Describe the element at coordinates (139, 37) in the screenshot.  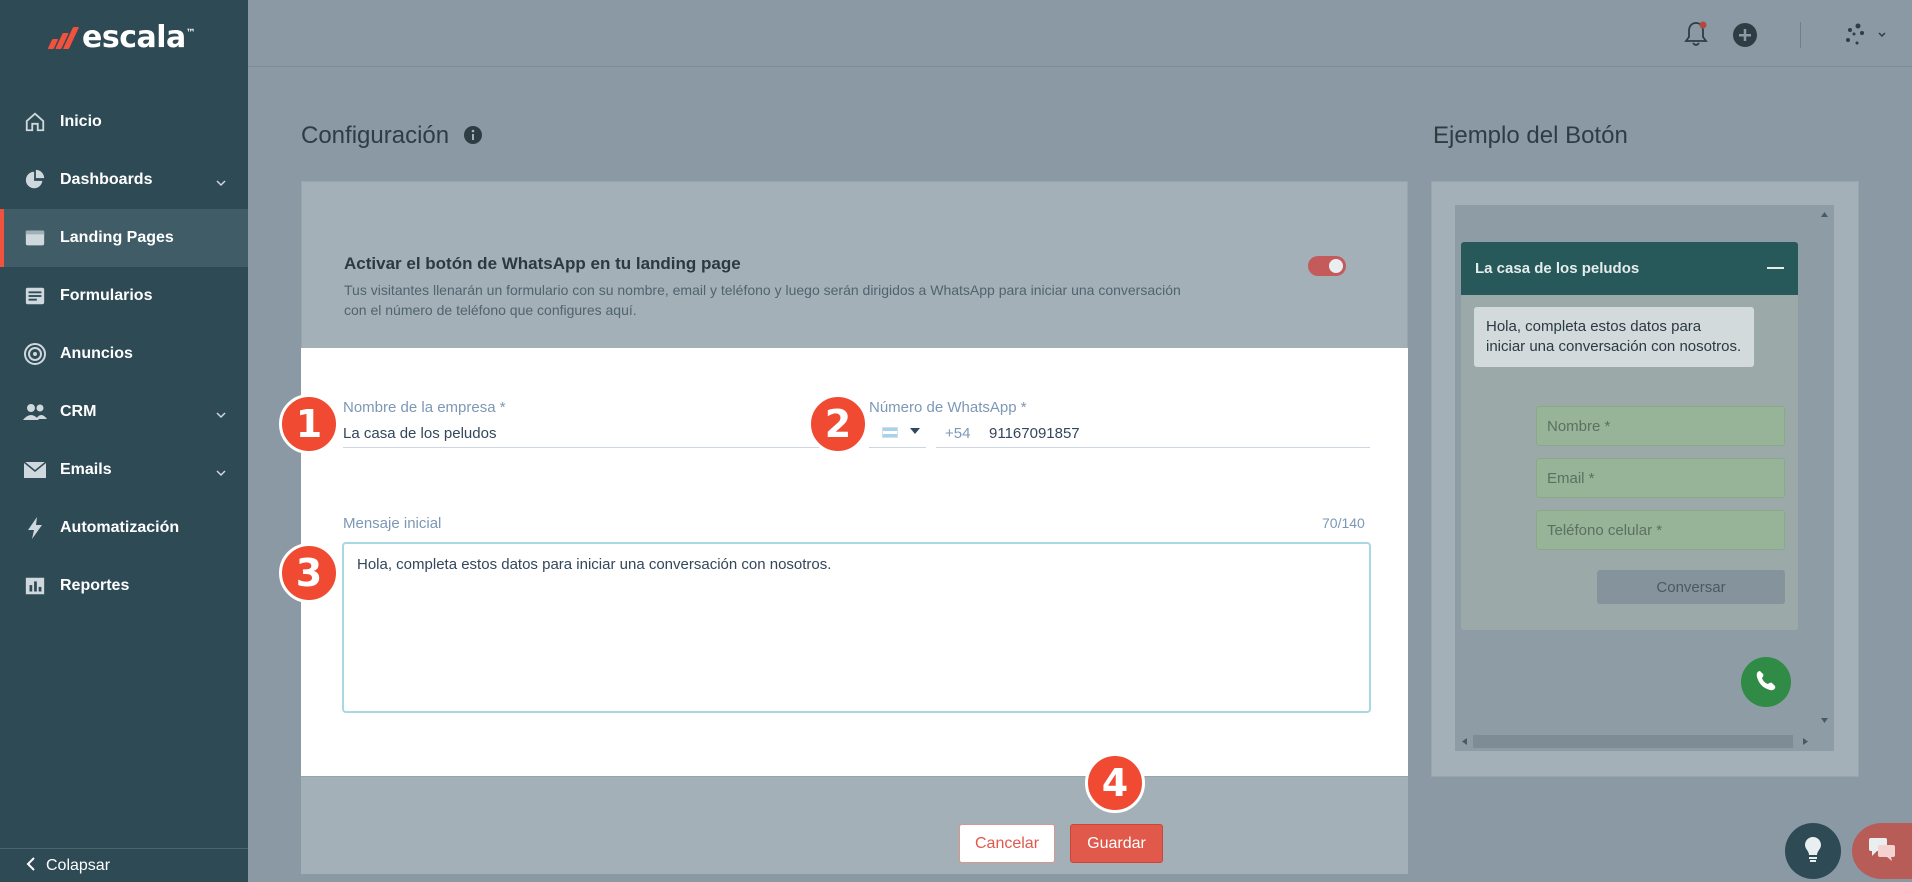
I see `logo-text: escala™` at that location.